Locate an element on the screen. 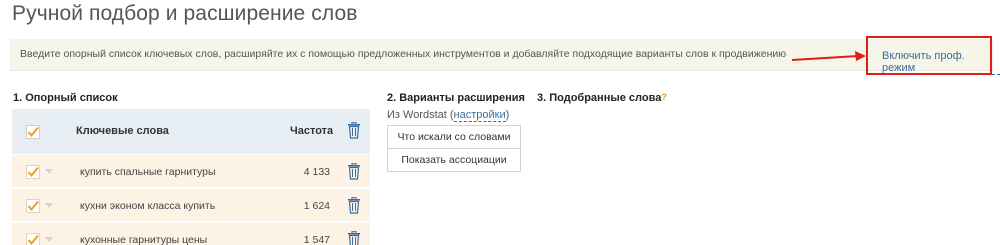 The image size is (1000, 245). wordstat-suffix: ) is located at coordinates (507, 115).